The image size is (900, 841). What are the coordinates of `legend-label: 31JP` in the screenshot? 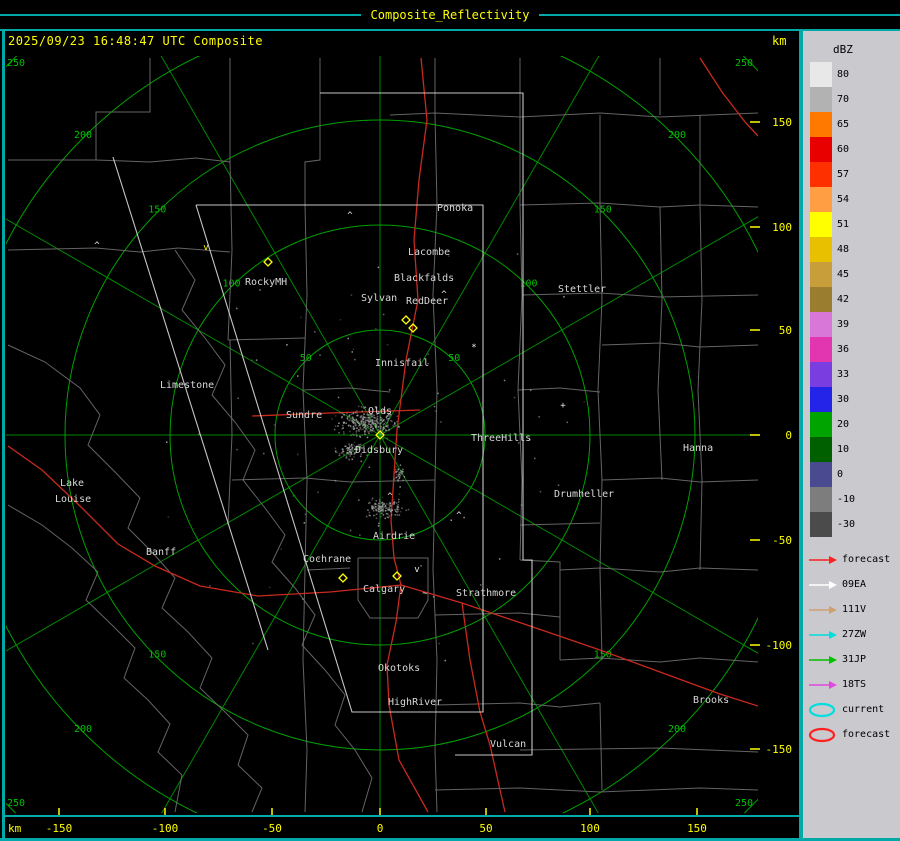 It's located at (854, 659).